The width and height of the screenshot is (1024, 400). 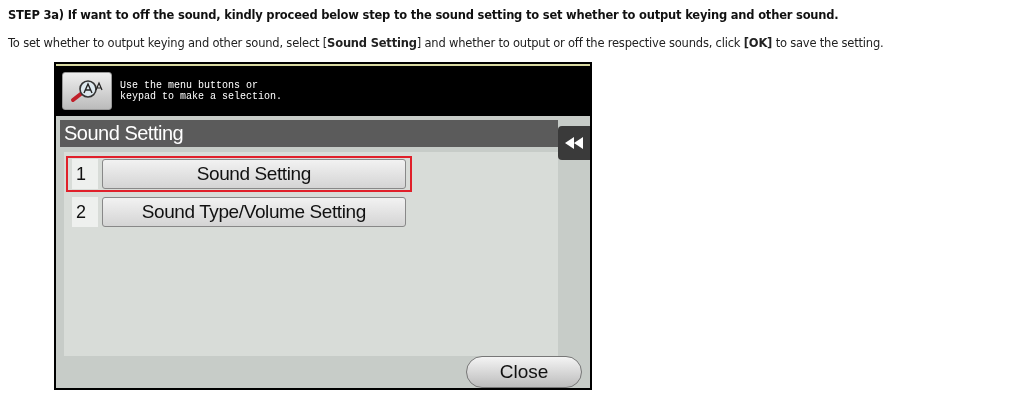 I want to click on step-heading: STEP 3a) If want to off the sound, kindly proceed below step to the sound setting to set whether to output keying and other sound., so click(x=424, y=15).